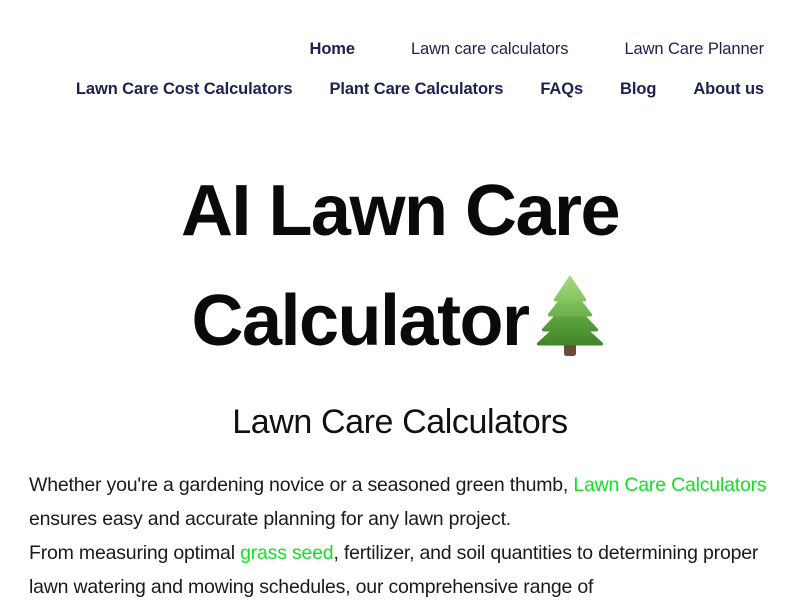 This screenshot has height=600, width=800. I want to click on nav-item-lawn-care-calculators: Lawn care calculators, so click(490, 49).